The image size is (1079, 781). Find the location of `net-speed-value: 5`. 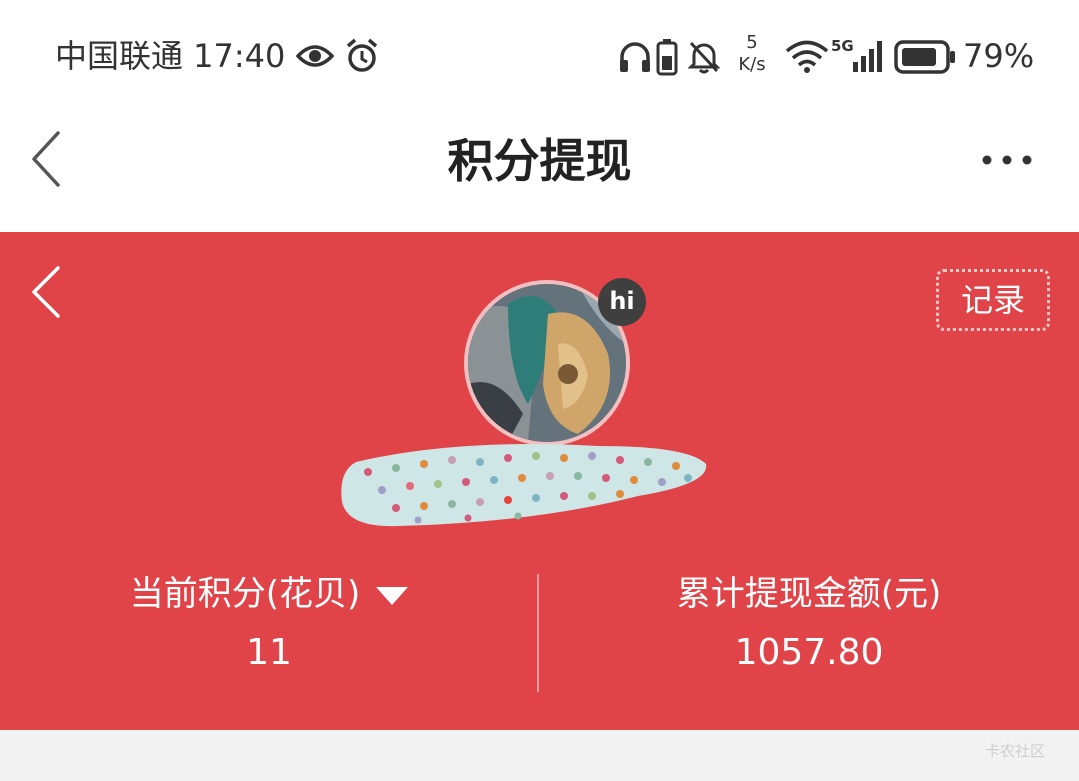

net-speed-value: 5 is located at coordinates (752, 42).